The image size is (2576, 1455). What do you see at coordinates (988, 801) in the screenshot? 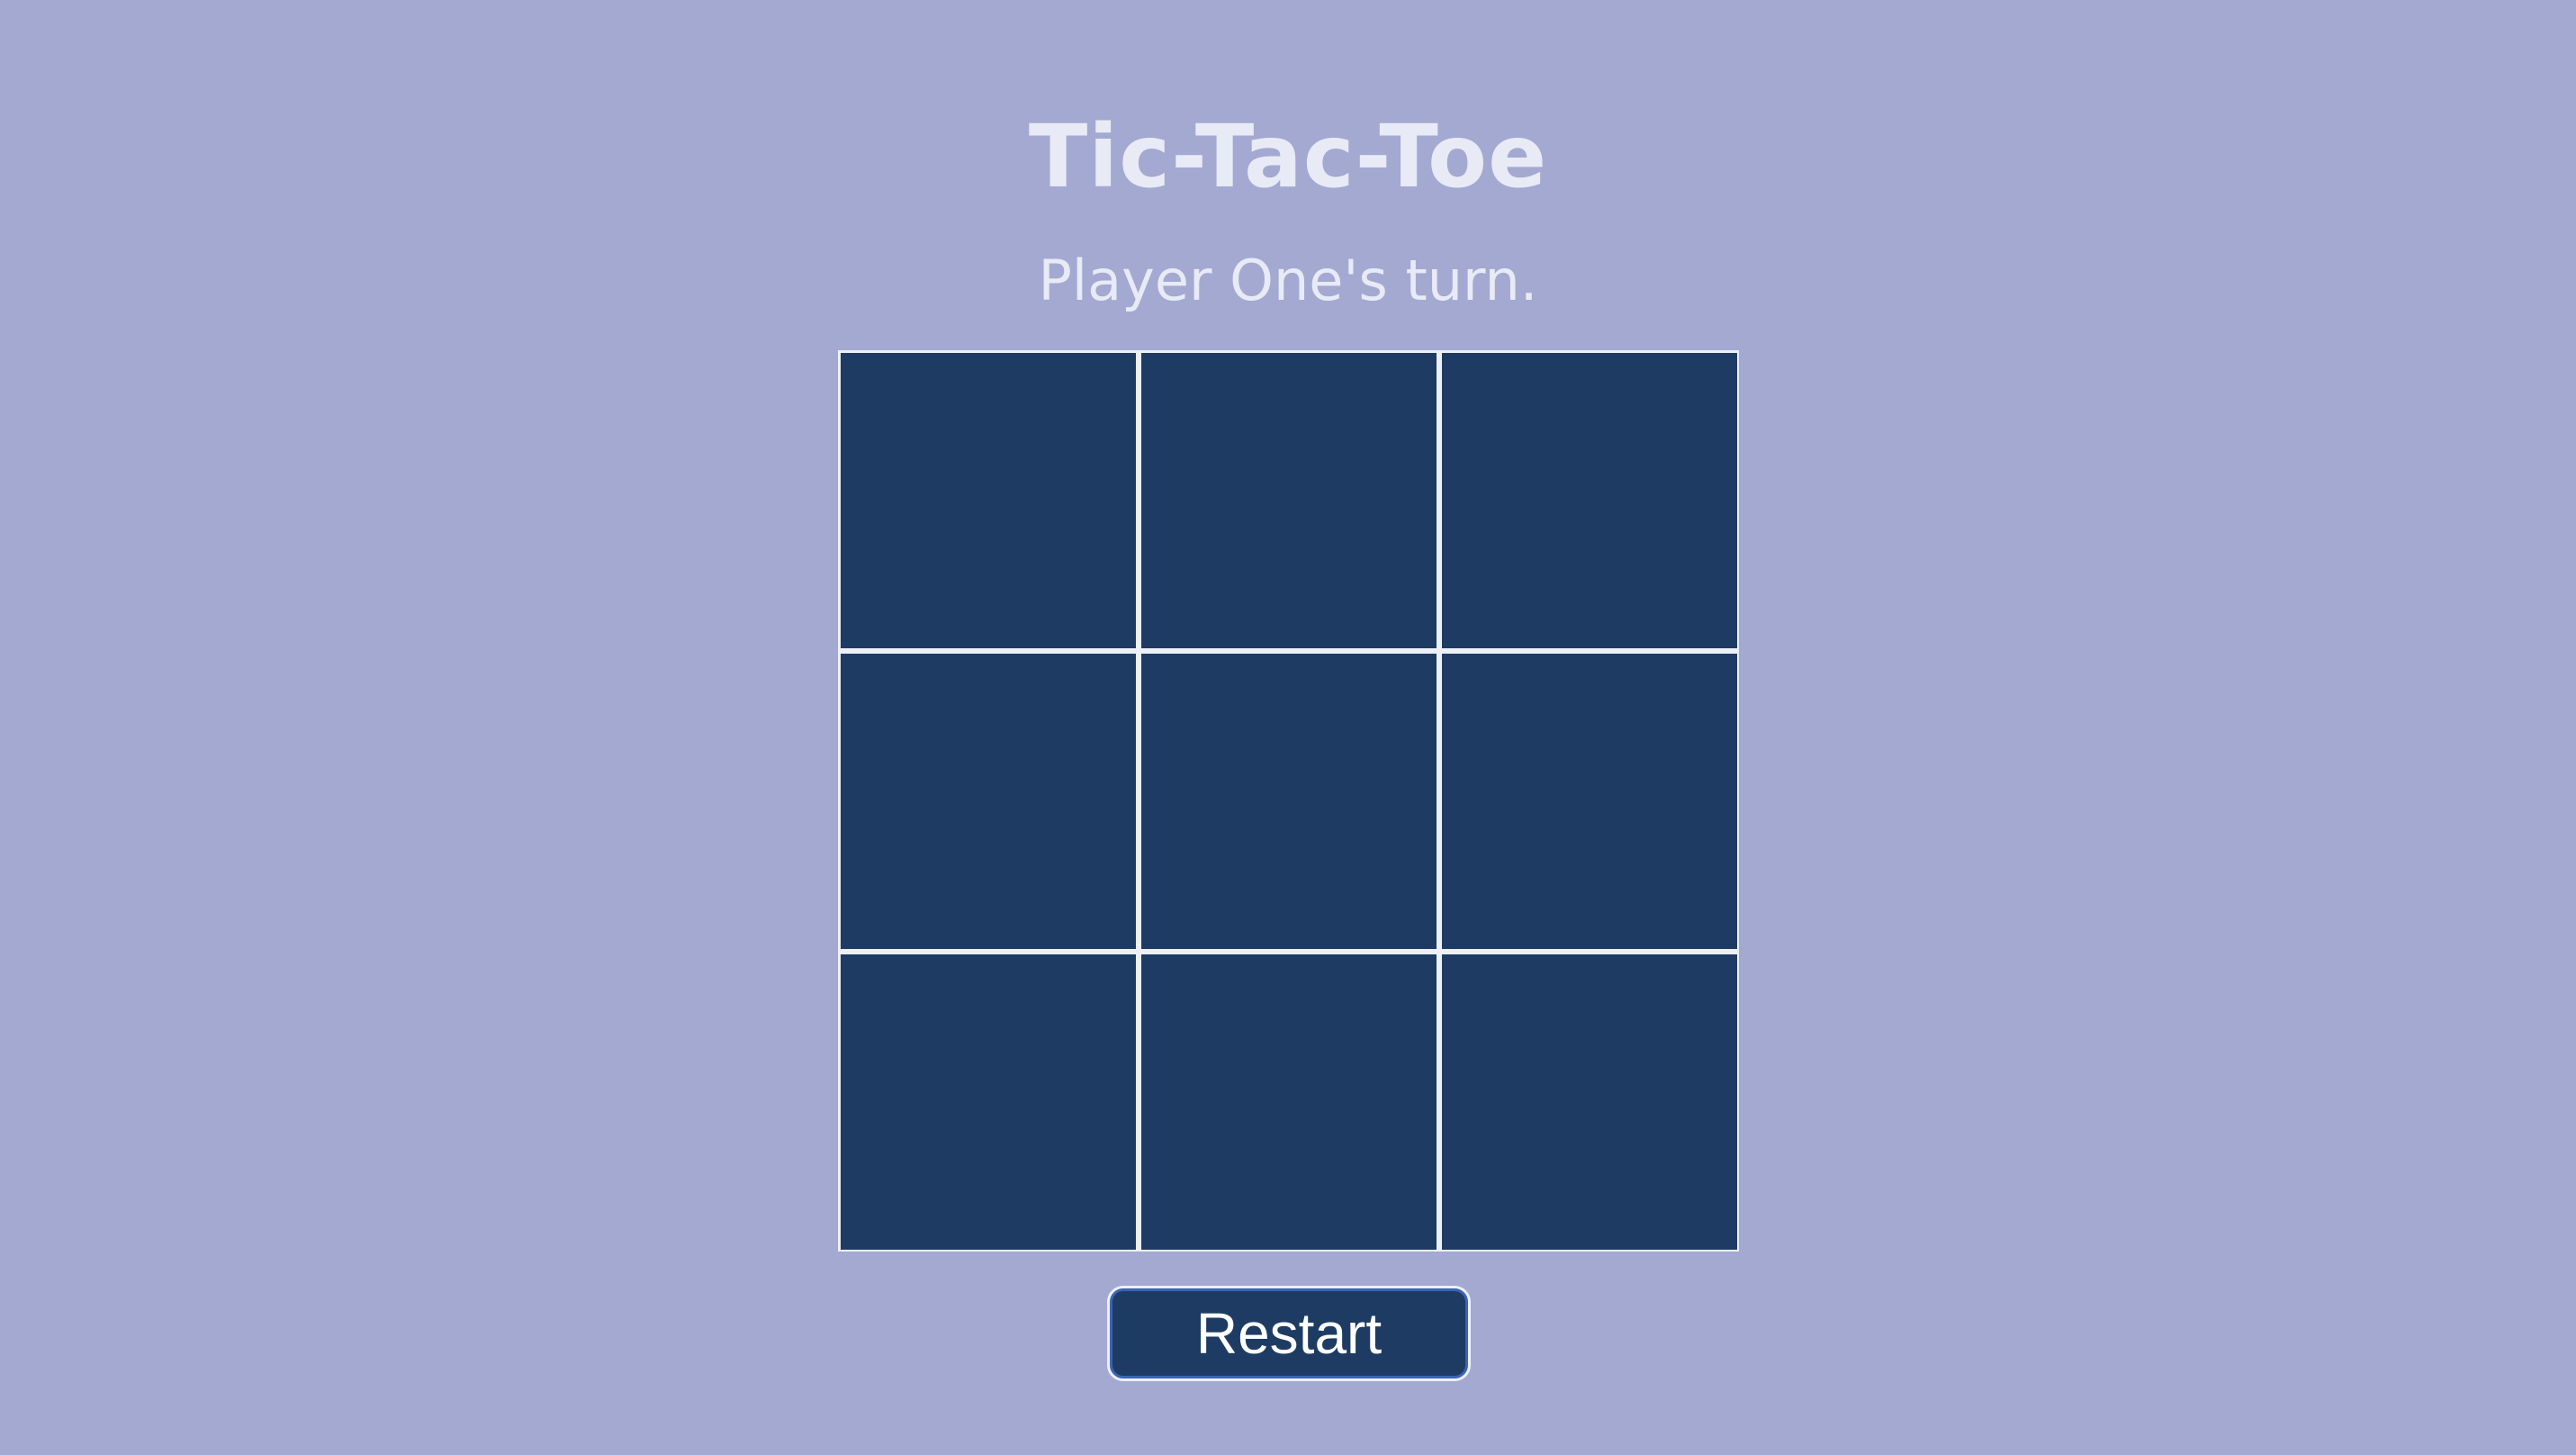
I see `board-cell-r2-c1` at bounding box center [988, 801].